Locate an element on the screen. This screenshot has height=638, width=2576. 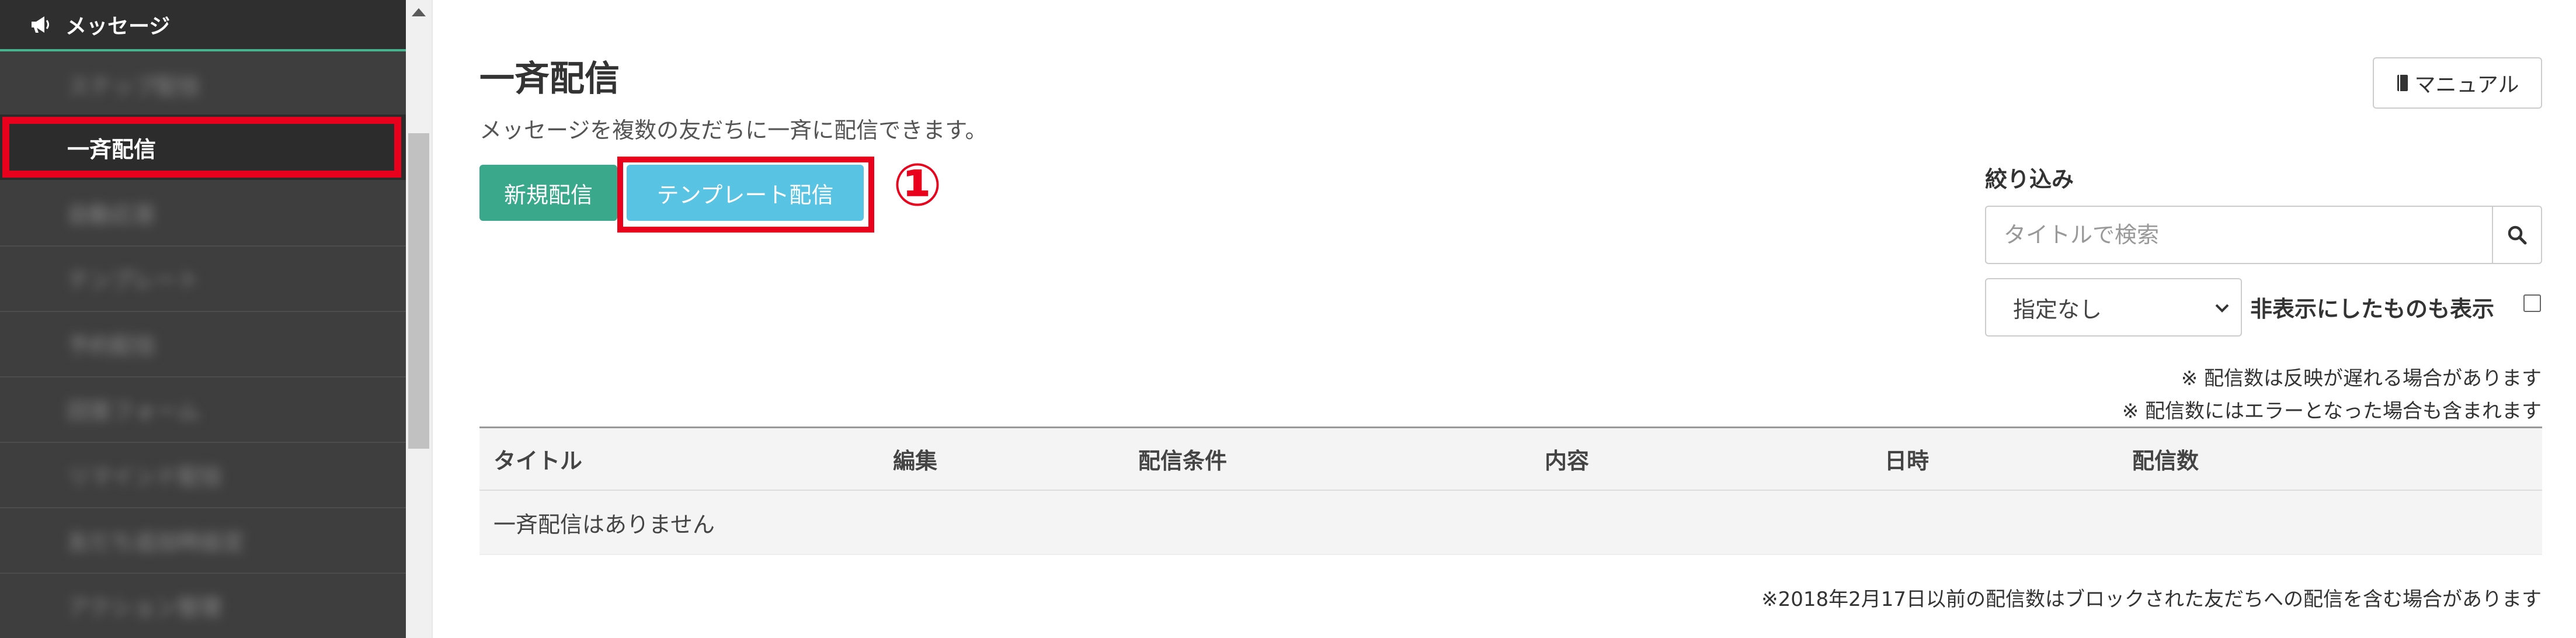
sidebar-item-broadcast: 一斉配信 is located at coordinates (203, 147).